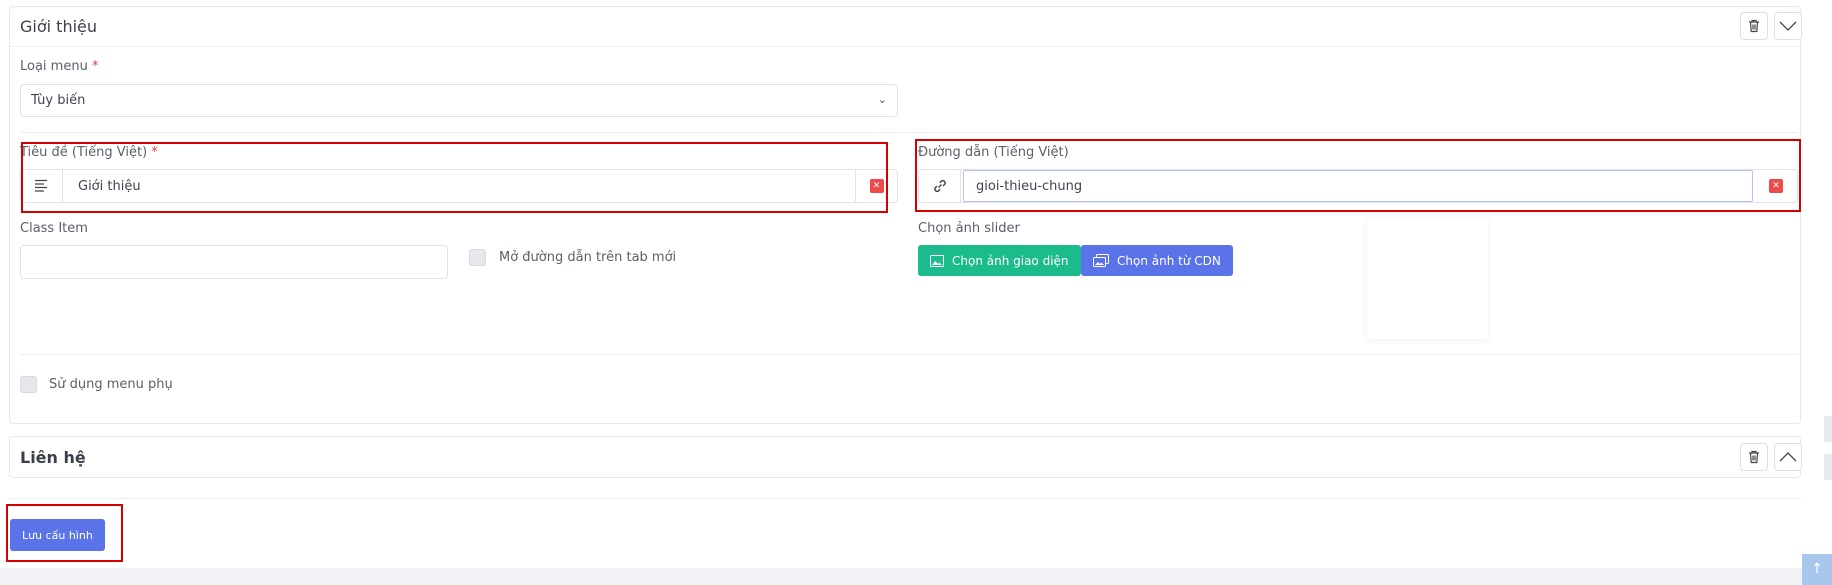 The height and width of the screenshot is (585, 1832). What do you see at coordinates (64, 533) in the screenshot?
I see `highlight-save-button` at bounding box center [64, 533].